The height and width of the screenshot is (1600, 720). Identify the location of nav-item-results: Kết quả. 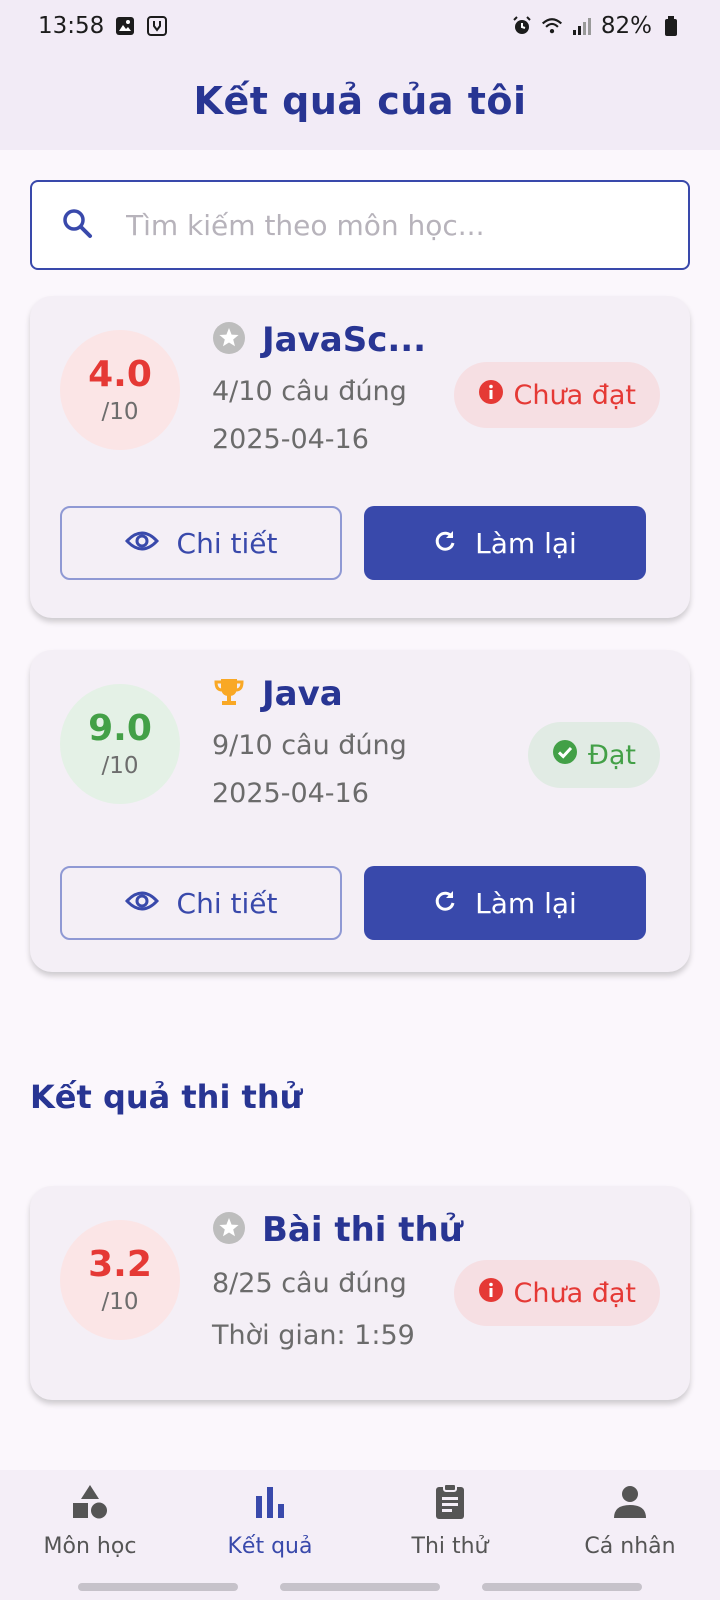
(270, 1535).